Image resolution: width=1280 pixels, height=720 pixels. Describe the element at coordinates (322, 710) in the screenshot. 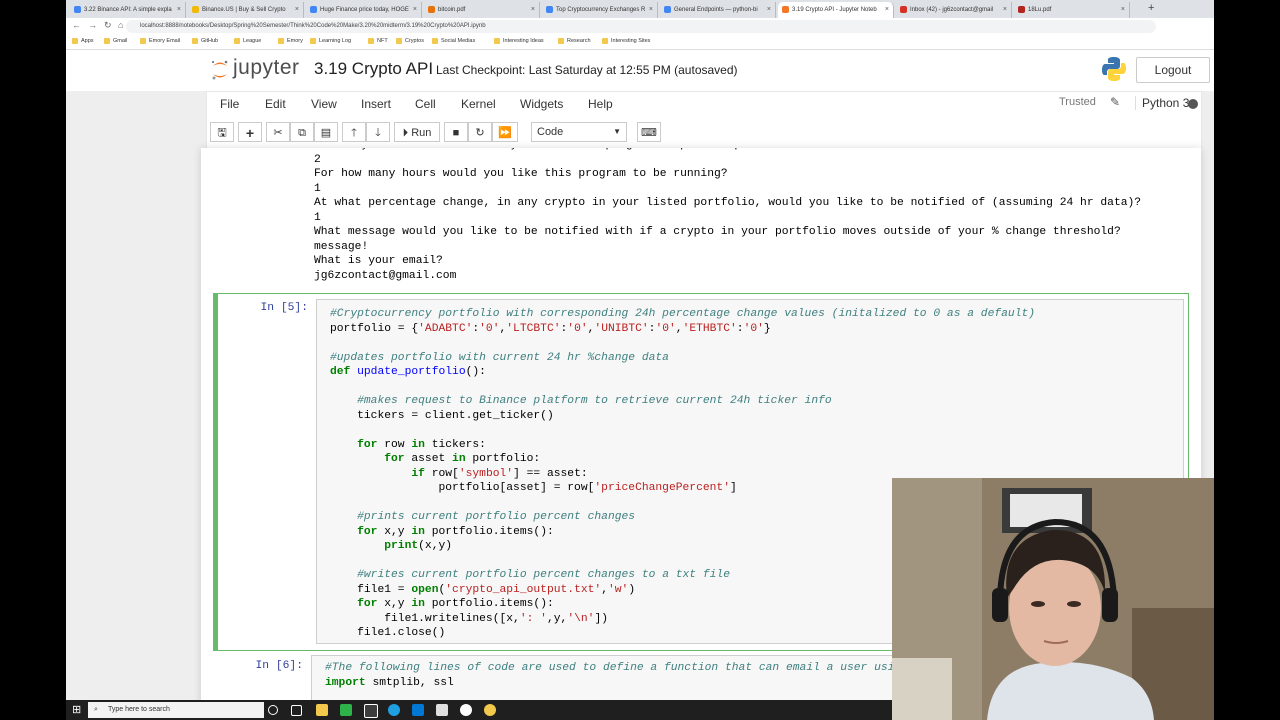

I see `file-explorer-icon` at that location.